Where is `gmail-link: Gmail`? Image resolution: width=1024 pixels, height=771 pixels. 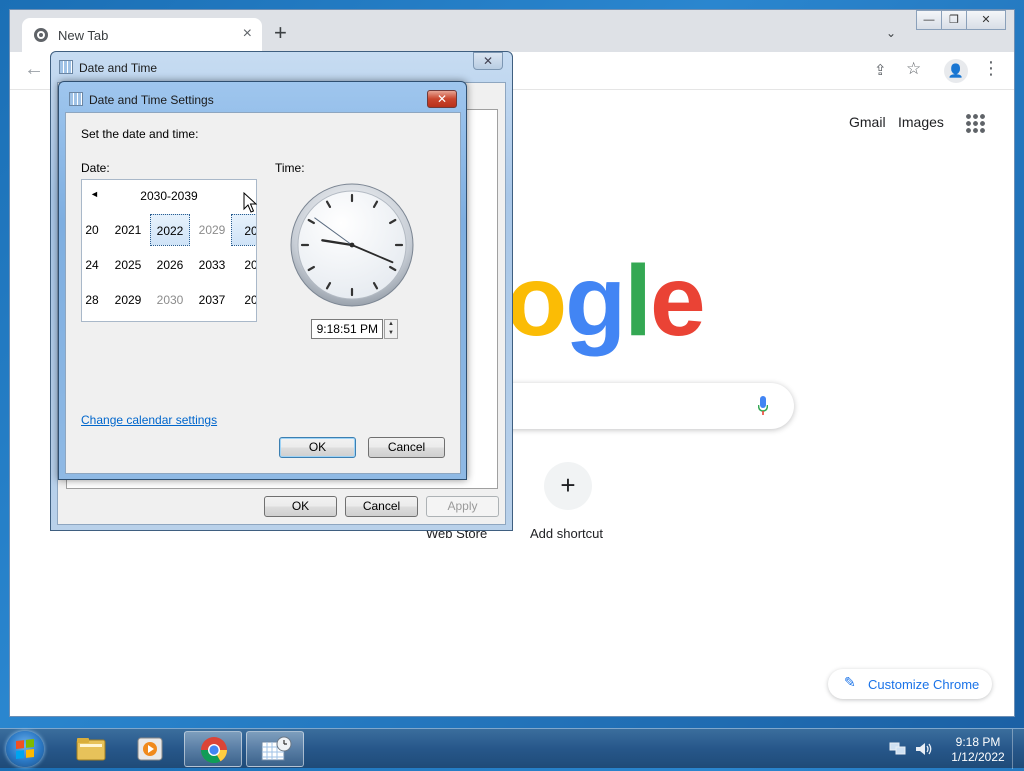
gmail-link: Gmail is located at coordinates (867, 122).